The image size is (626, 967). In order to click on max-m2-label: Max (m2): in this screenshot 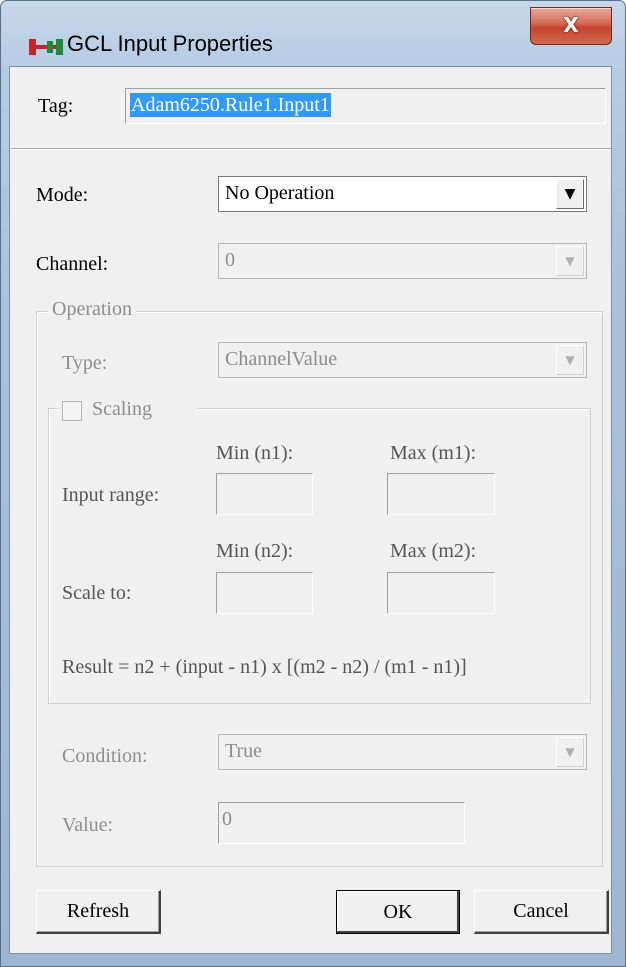, I will do `click(433, 551)`.